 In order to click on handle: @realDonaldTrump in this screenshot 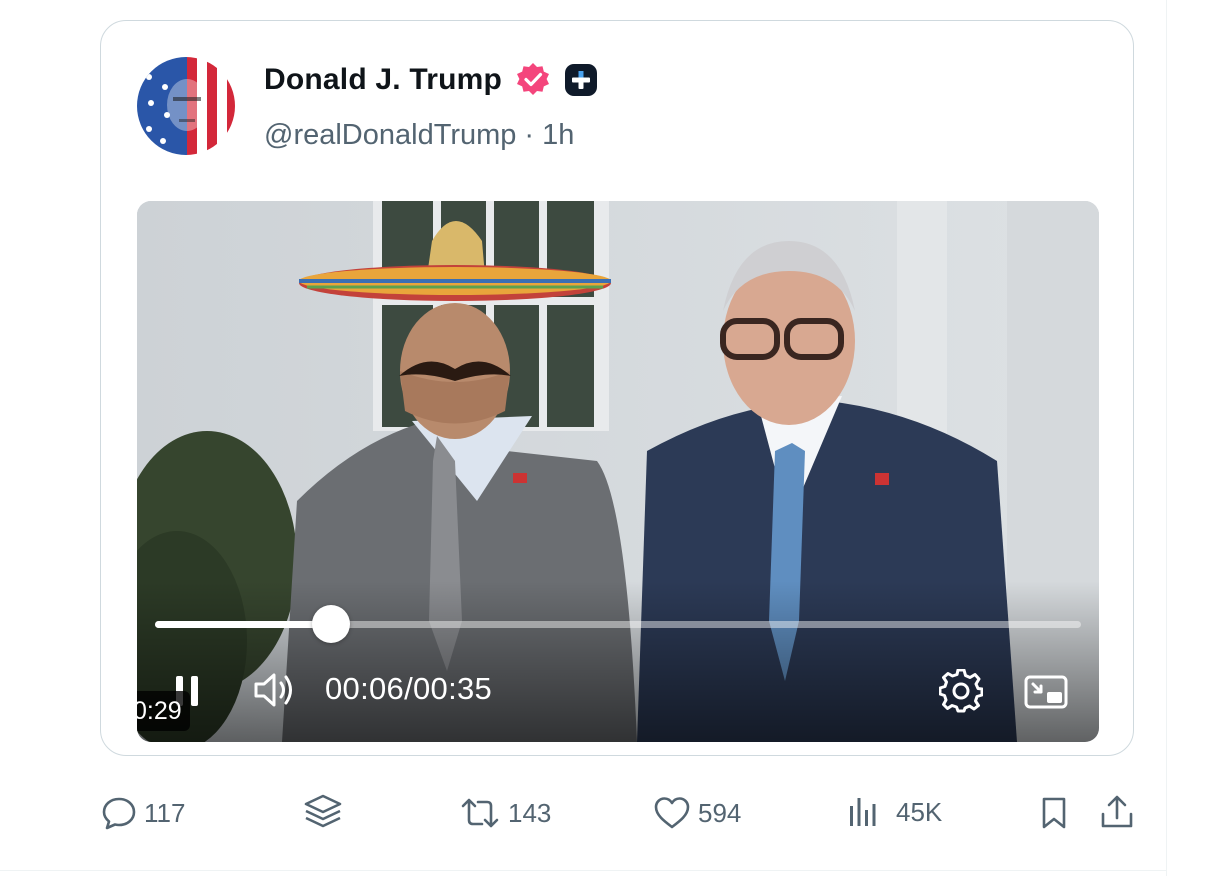, I will do `click(390, 135)`.